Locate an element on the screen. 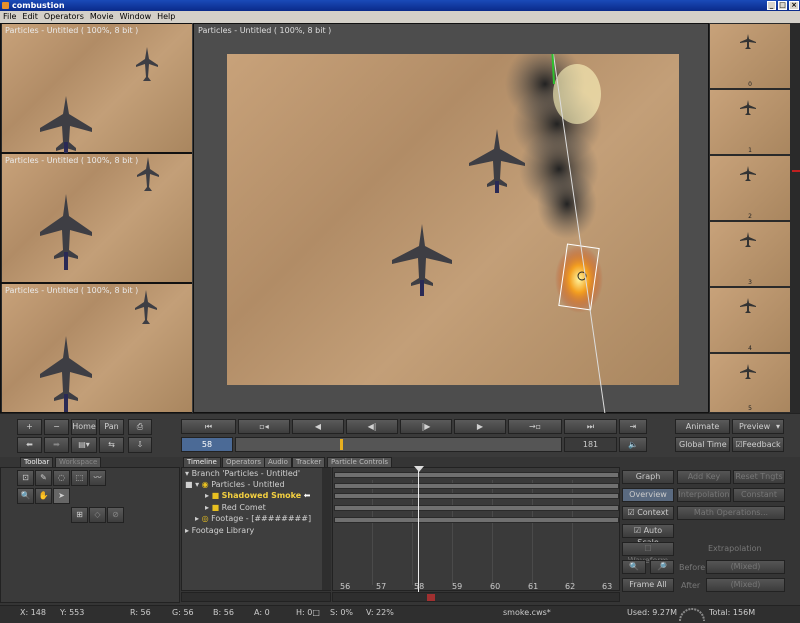  tree-footage: ▸ ◎ Footage - [########] is located at coordinates (253, 518).